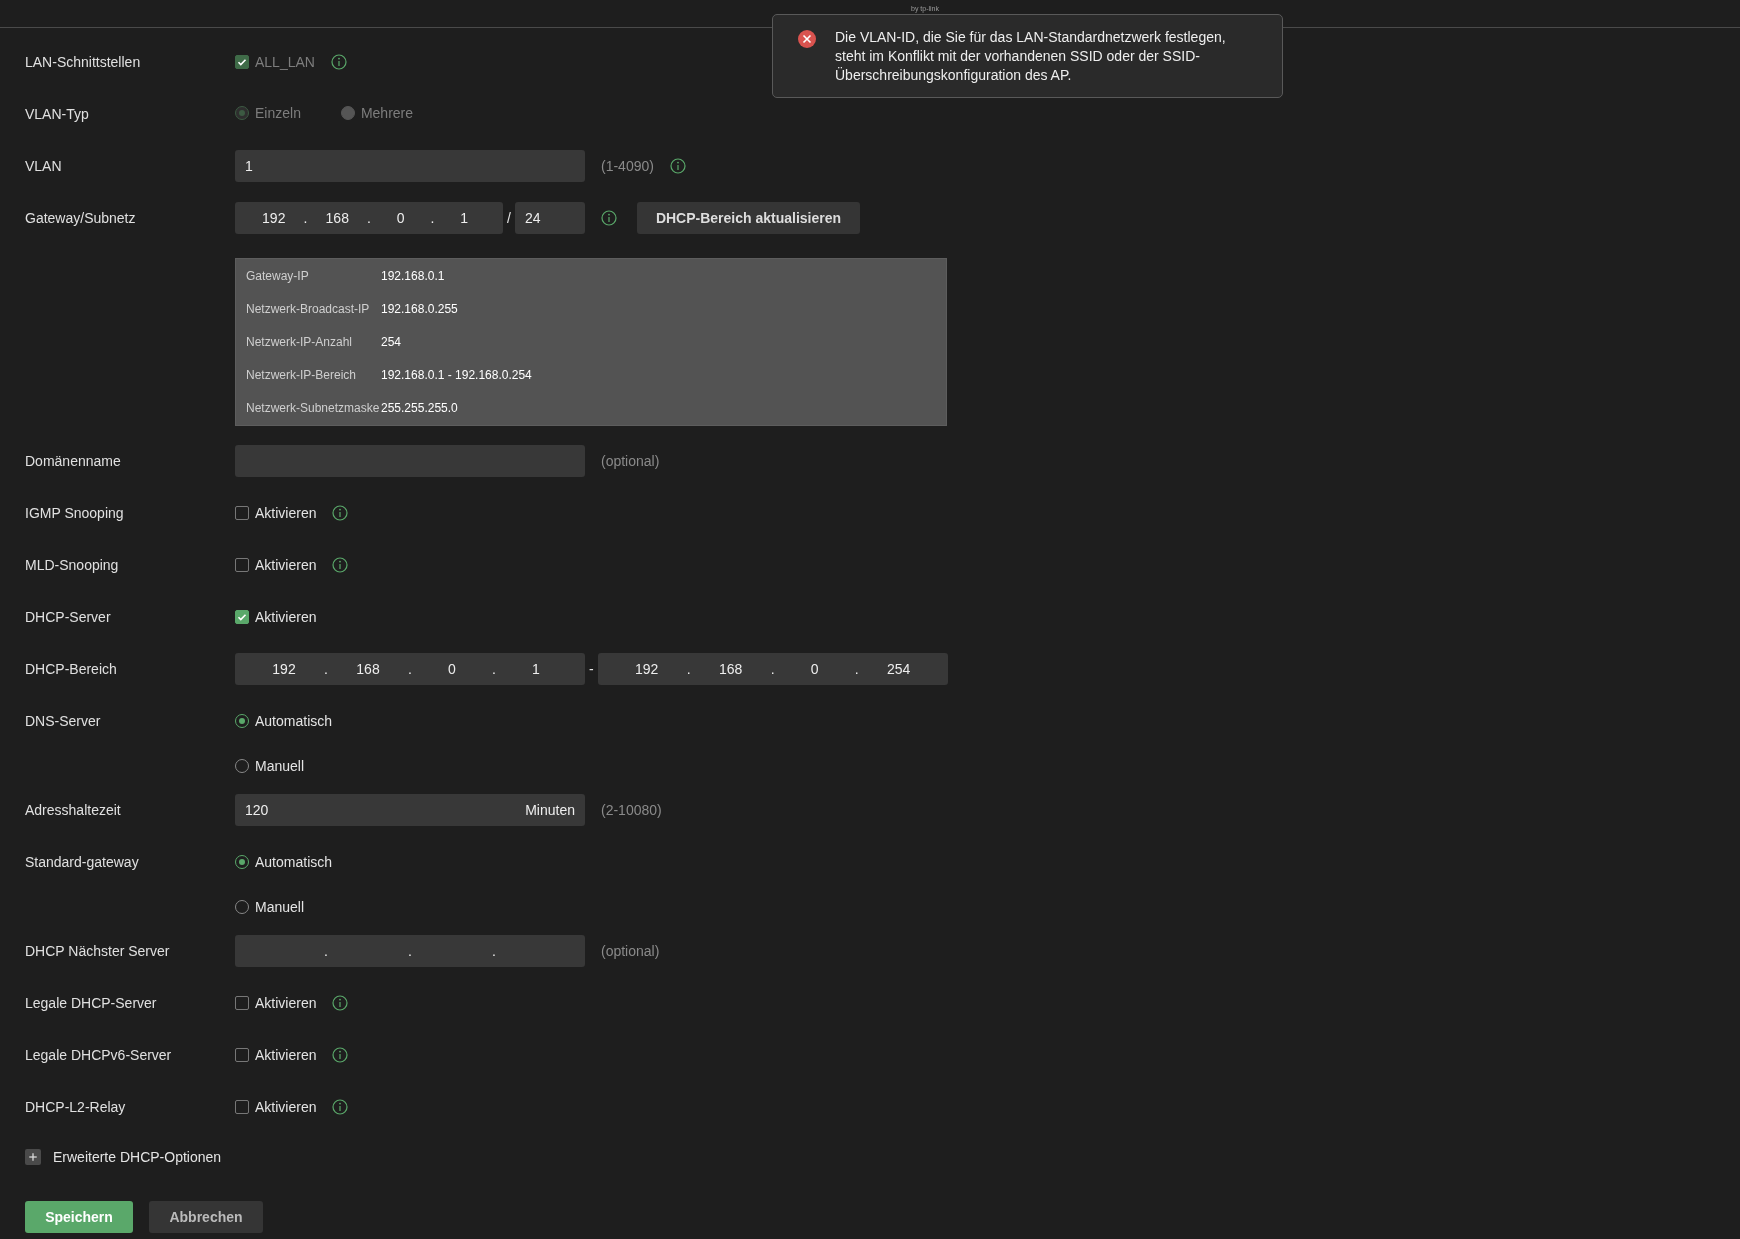  Describe the element at coordinates (1031, 56) in the screenshot. I see `error-message: Die VLAN-ID, die Sie für das LAN-Standardnetzwerk festlegen, steht im Konflikt mit der vorhandenen SSID oder der SSID-Überschreibungskonfiguration des AP.` at that location.